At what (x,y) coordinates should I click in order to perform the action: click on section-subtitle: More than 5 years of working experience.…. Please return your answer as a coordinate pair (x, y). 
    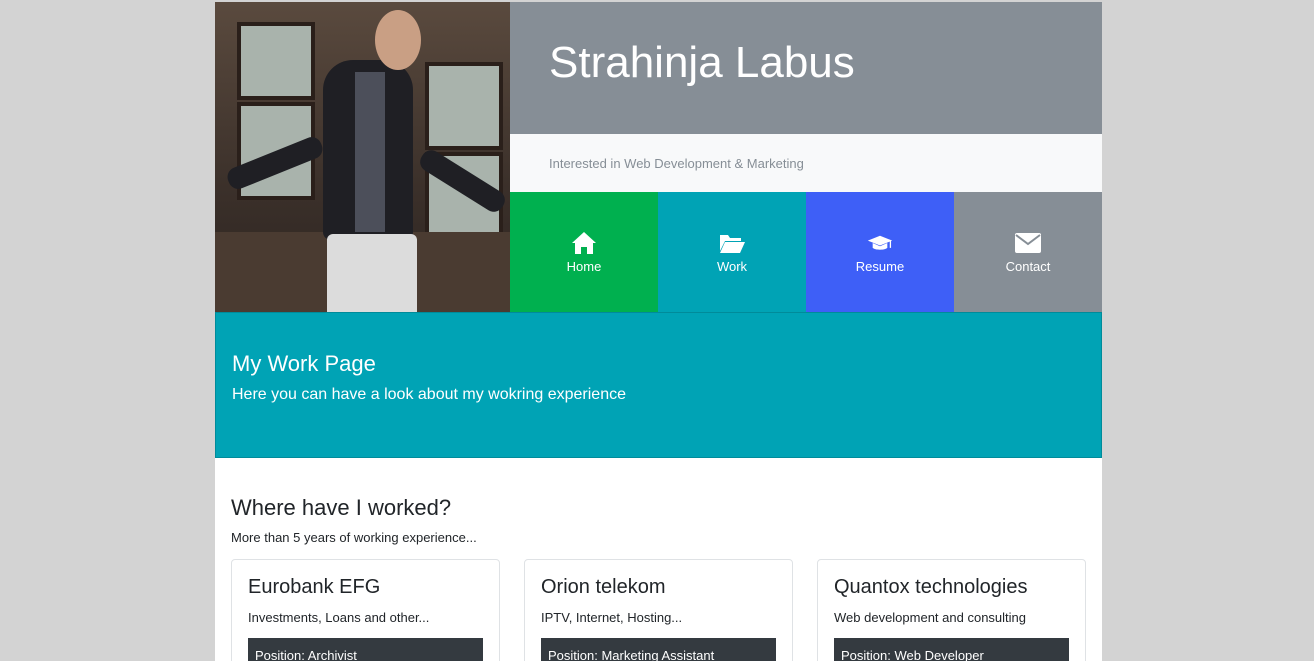
    Looking at the image, I should click on (354, 537).